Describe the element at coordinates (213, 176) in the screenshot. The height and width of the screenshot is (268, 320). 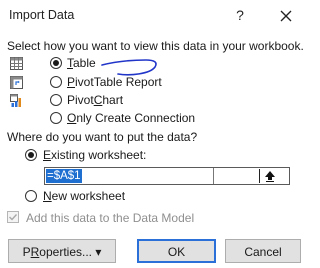
I see `text-cursor` at that location.